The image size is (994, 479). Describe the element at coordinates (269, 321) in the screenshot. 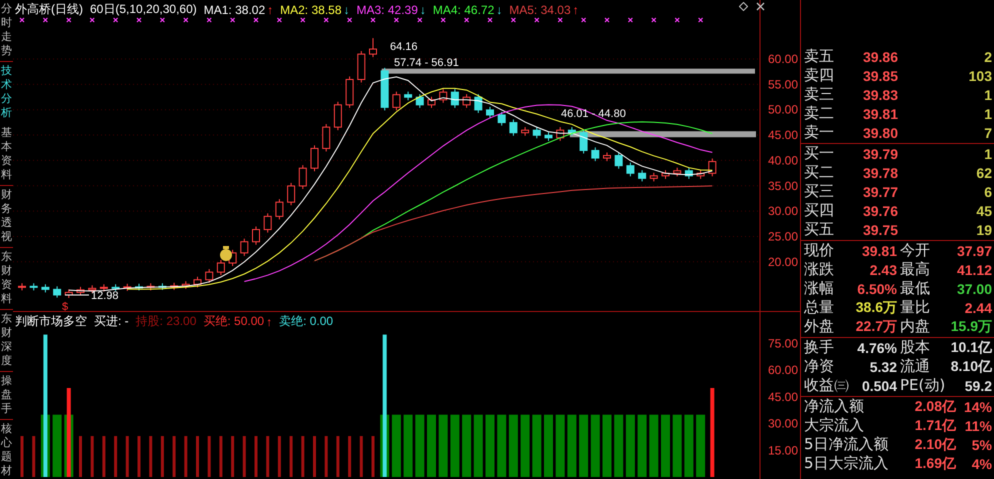

I see `trend-arrow: ↑` at that location.